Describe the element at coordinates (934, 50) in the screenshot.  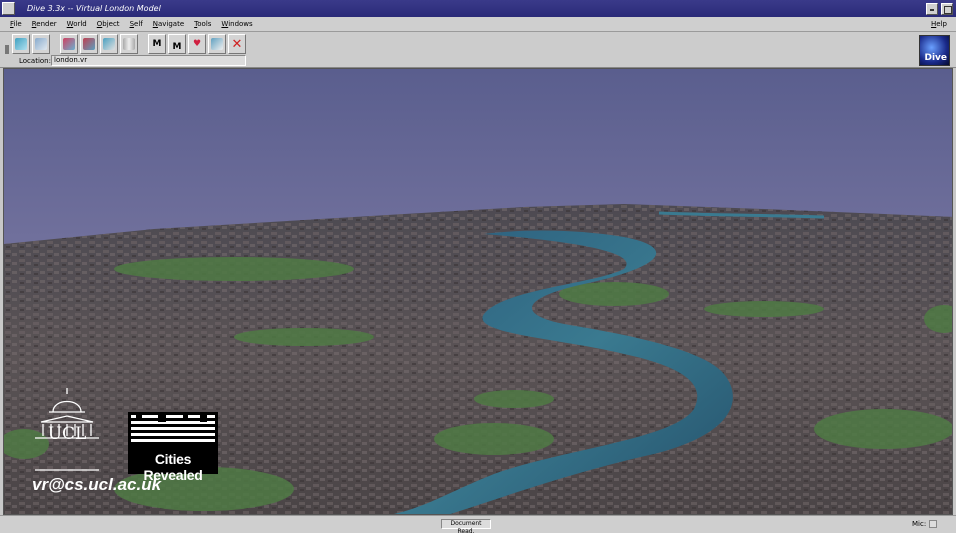
I see `dive-logo: Dive` at that location.